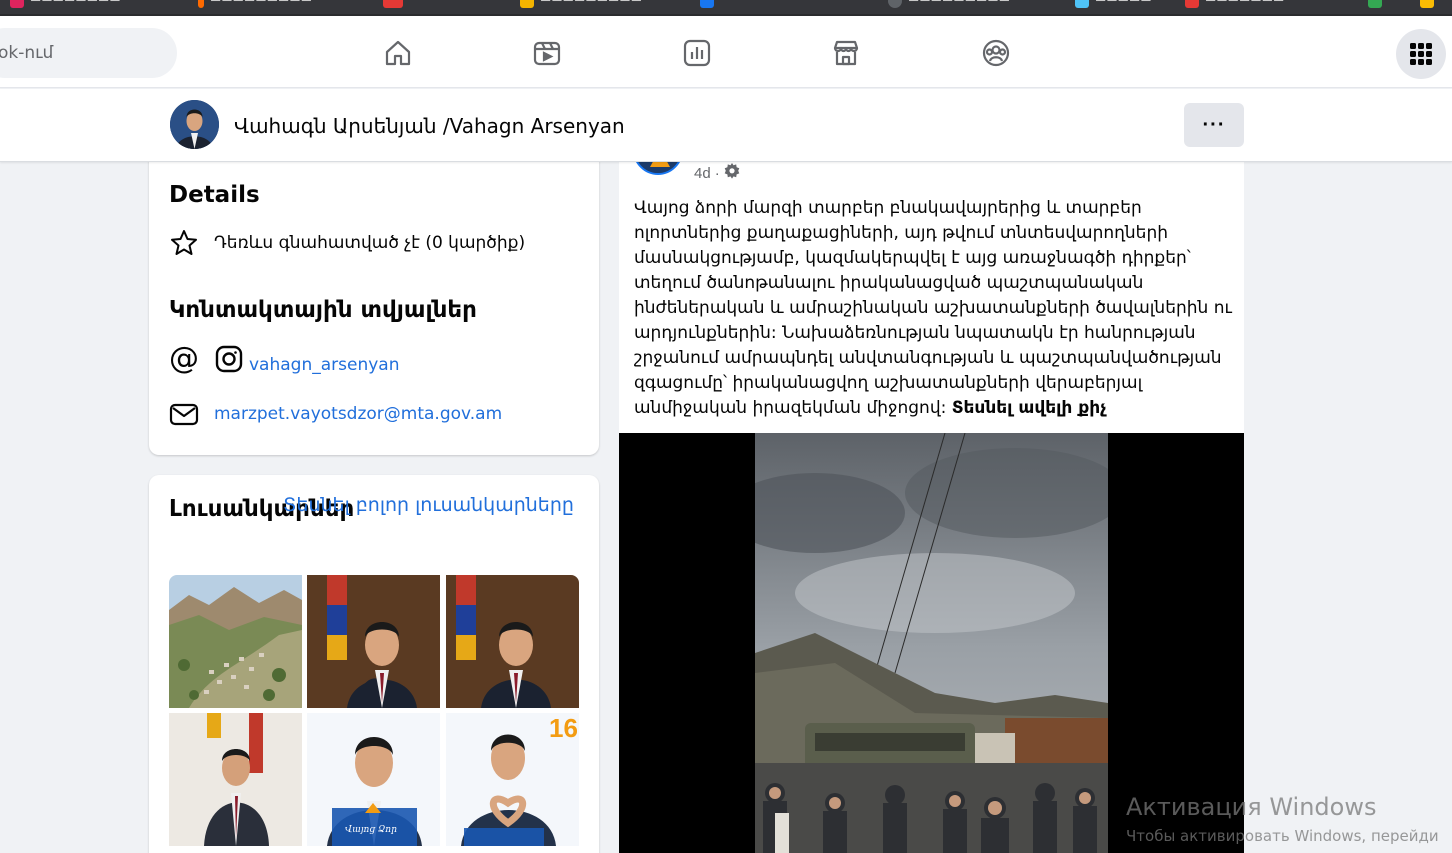 Image resolution: width=1452 pixels, height=853 pixels. I want to click on watermark-title: Активация Windows, so click(1251, 807).